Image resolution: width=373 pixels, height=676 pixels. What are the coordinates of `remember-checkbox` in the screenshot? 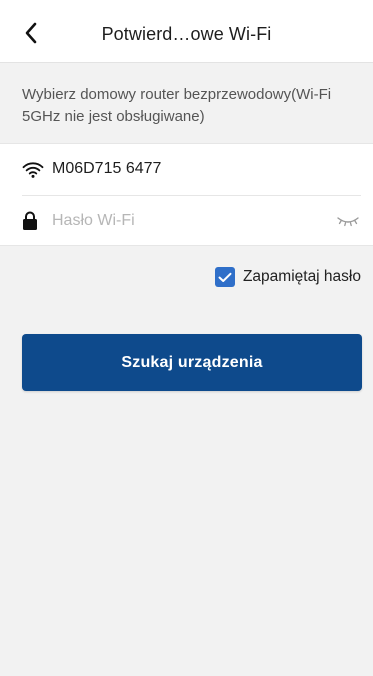 It's located at (224, 277).